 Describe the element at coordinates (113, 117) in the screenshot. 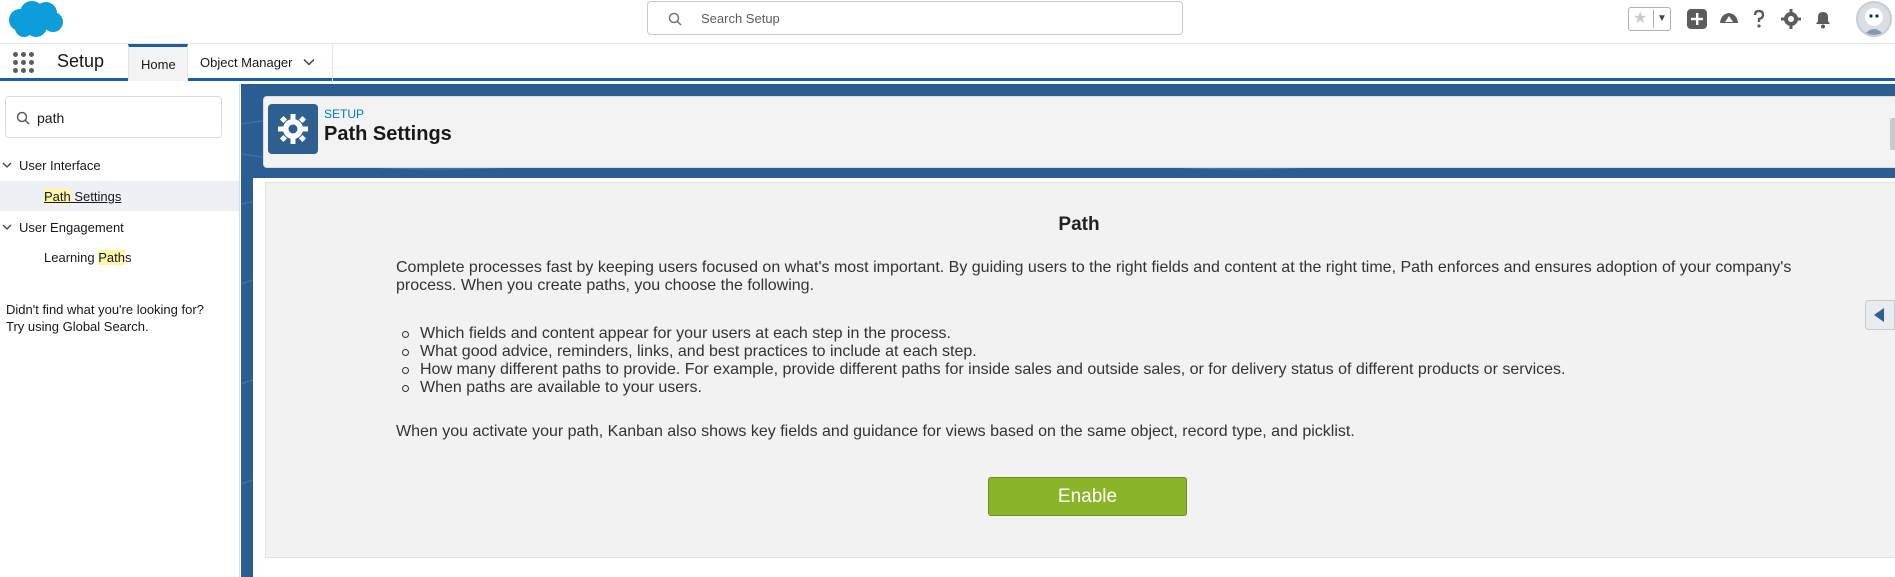

I see `quick-find-input: path` at that location.